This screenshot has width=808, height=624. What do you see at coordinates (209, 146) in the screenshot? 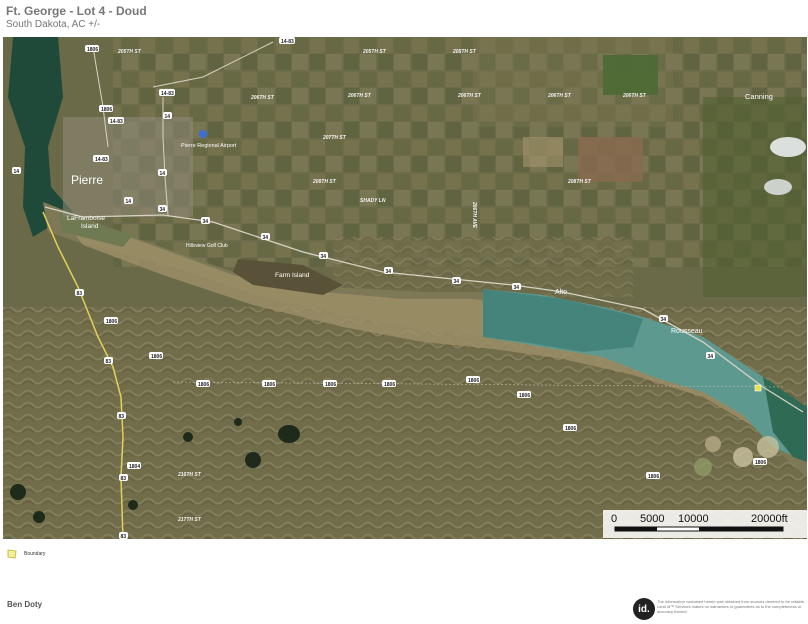
I see `place-label: Pierre Regional Airport` at bounding box center [209, 146].